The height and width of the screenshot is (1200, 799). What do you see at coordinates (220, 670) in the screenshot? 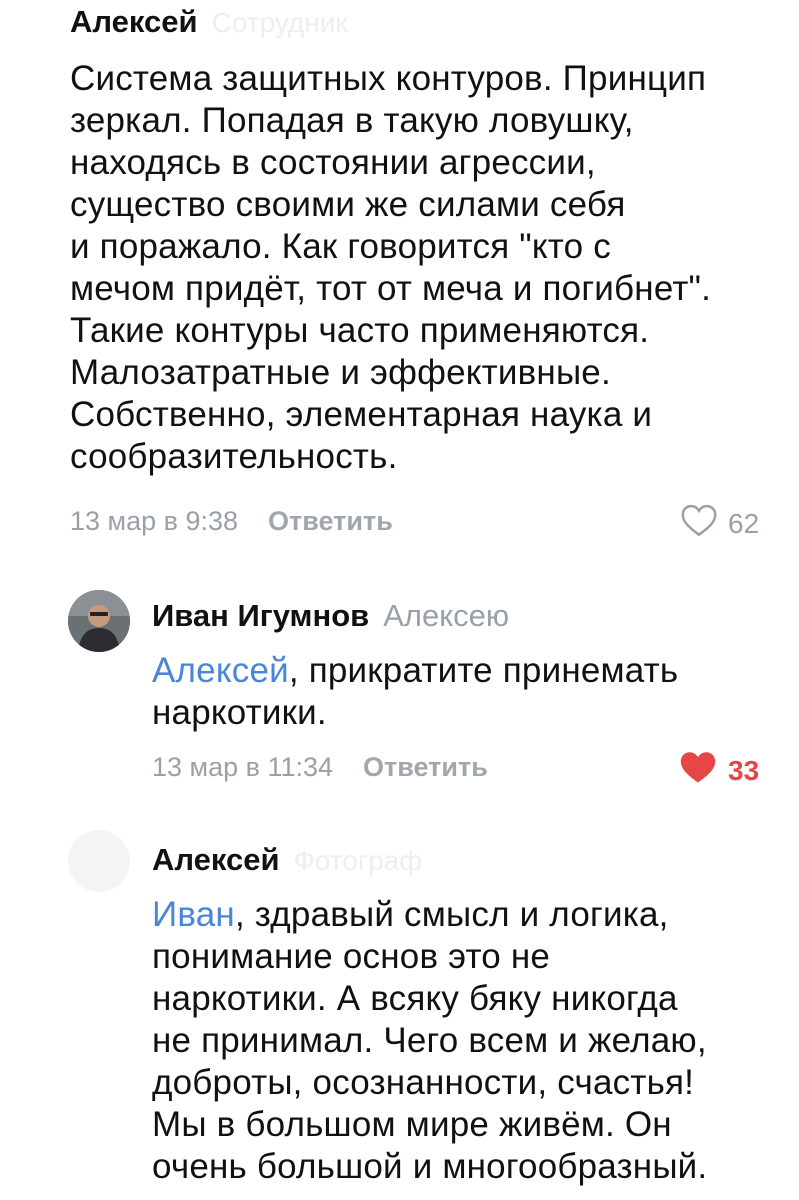
I see `mention-link: Алексей` at bounding box center [220, 670].